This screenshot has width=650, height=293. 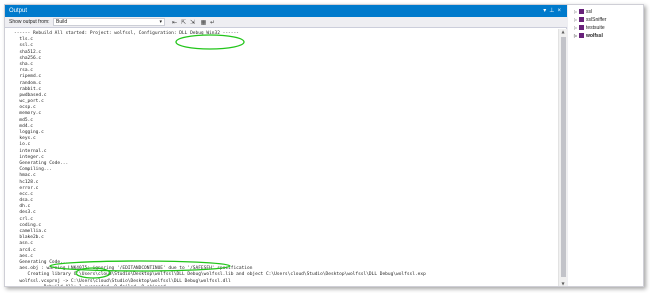 What do you see at coordinates (62, 22) in the screenshot?
I see `output-source-value: Build` at bounding box center [62, 22].